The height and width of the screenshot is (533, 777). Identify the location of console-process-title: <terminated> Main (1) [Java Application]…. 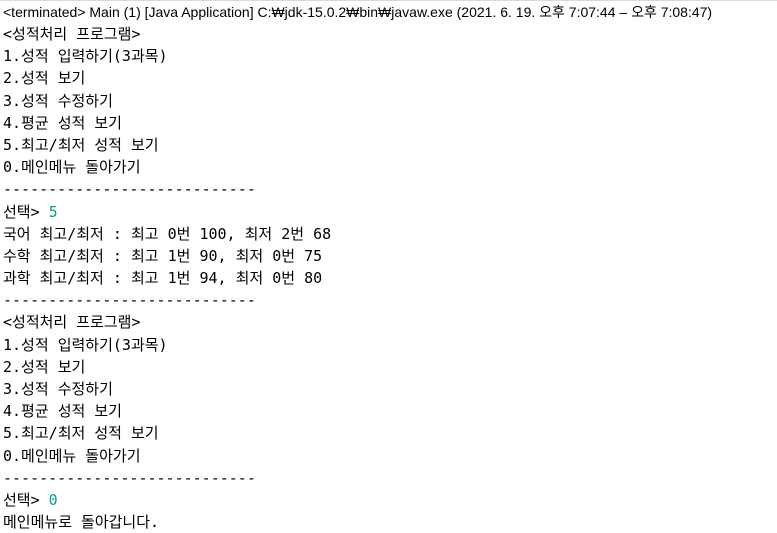
(388, 12).